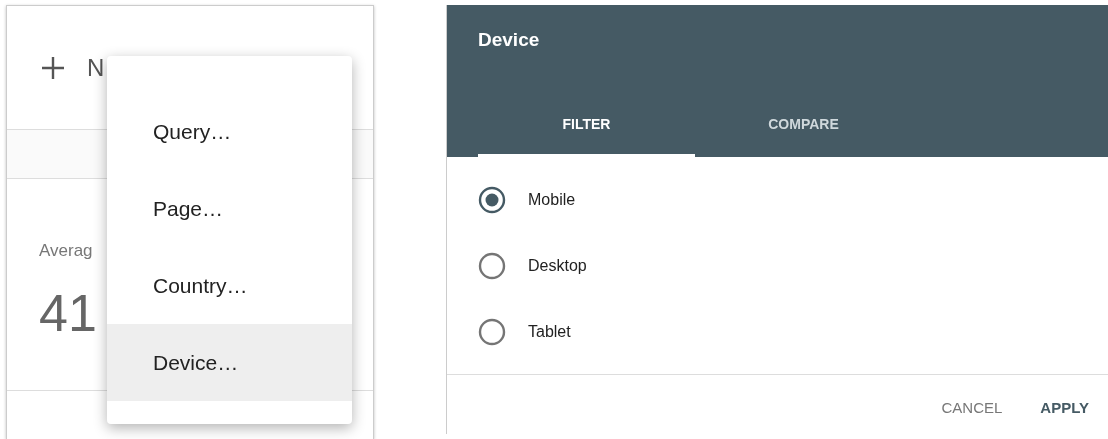  Describe the element at coordinates (1064, 407) in the screenshot. I see `apply-button: APPLY` at that location.